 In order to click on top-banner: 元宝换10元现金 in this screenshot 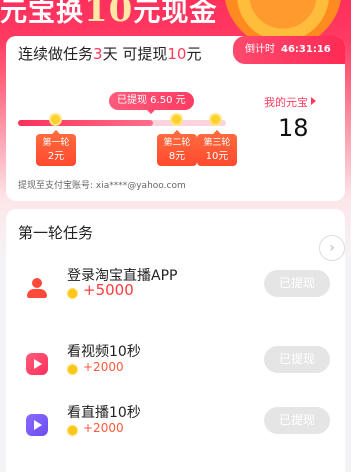, I will do `click(175, 20)`.